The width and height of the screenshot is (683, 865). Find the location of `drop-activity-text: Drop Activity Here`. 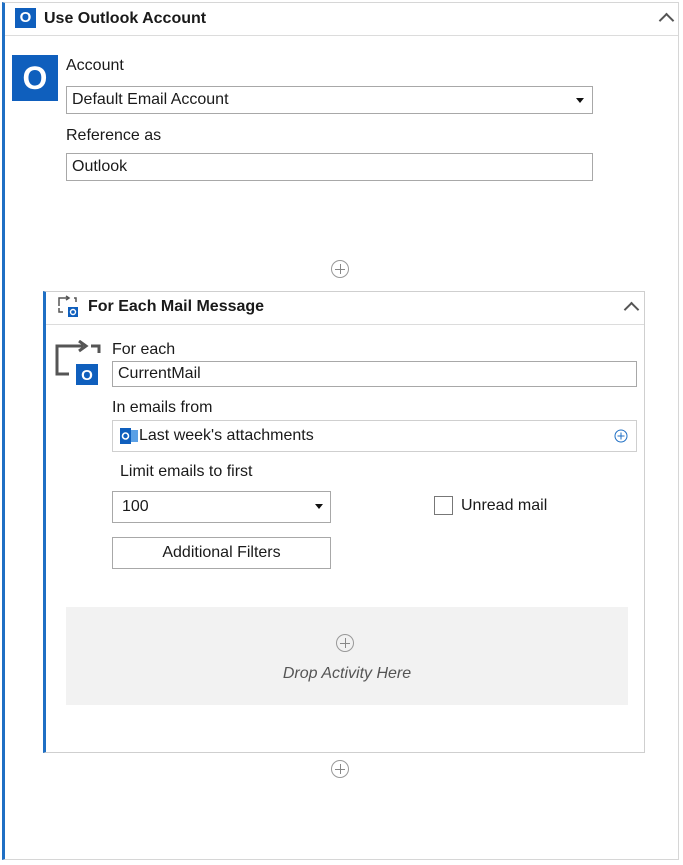

drop-activity-text: Drop Activity Here is located at coordinates (347, 673).